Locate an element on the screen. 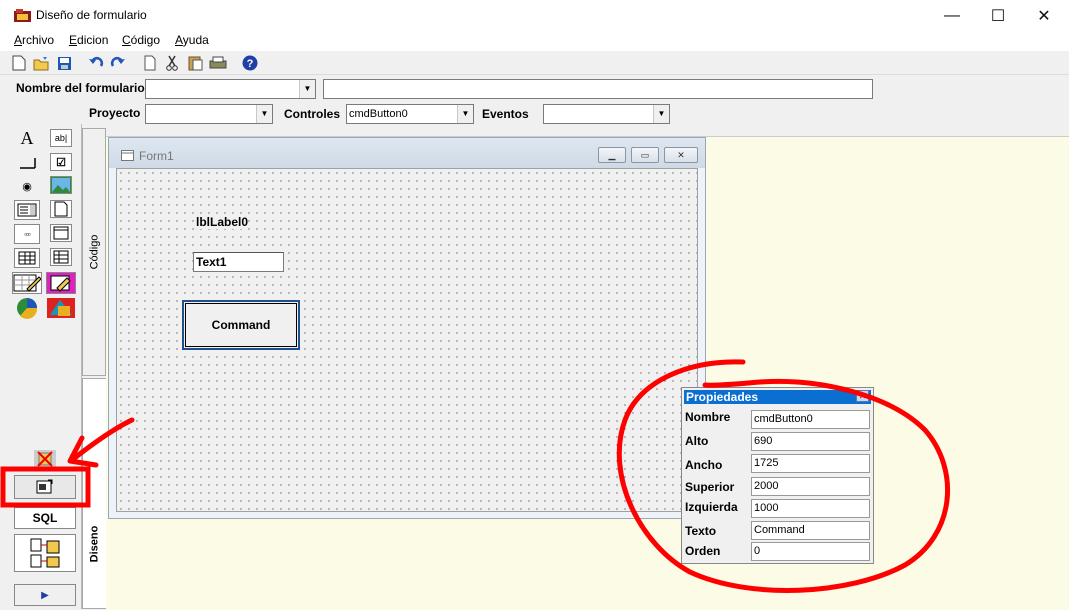  prop-input-ancho: 1725 is located at coordinates (810, 463).